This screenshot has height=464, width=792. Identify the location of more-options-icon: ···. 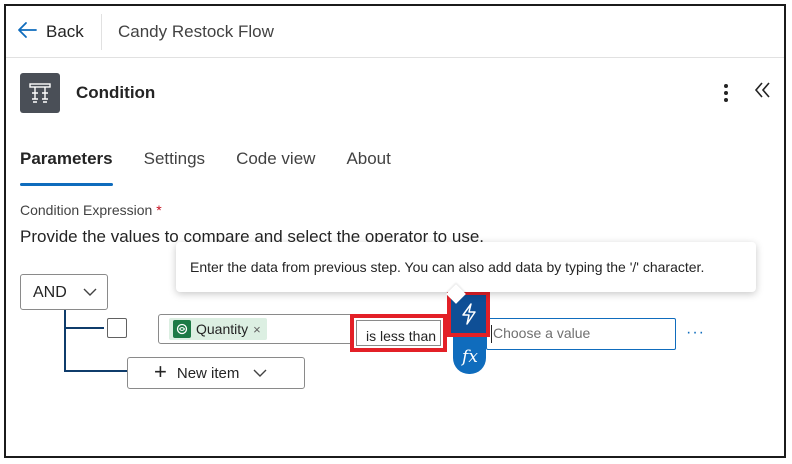
(695, 333).